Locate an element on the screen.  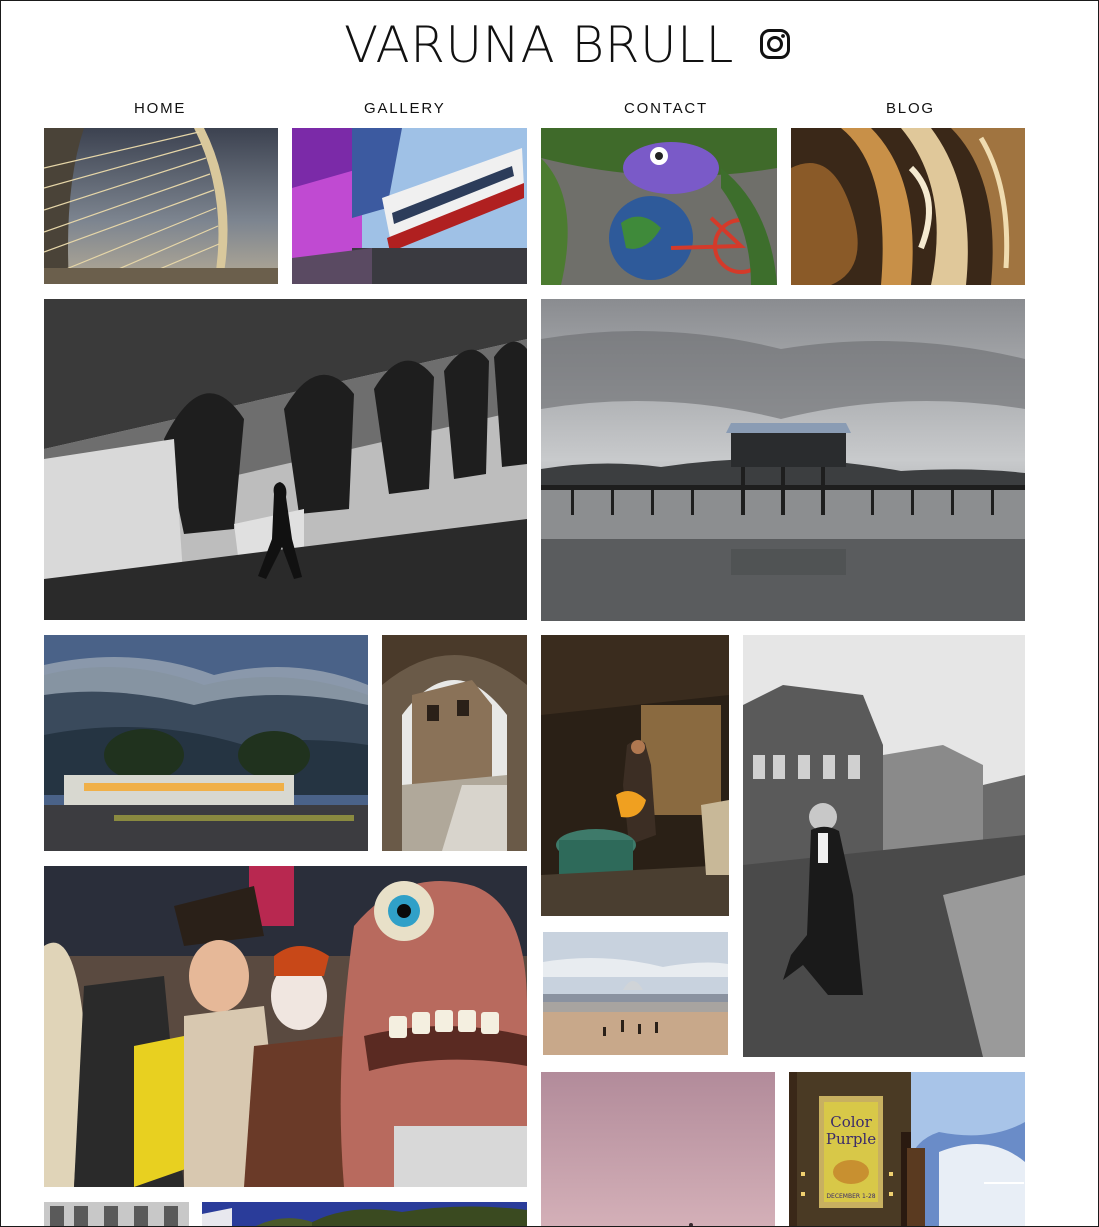
nav-gallery: GALLERY is located at coordinates (405, 109).